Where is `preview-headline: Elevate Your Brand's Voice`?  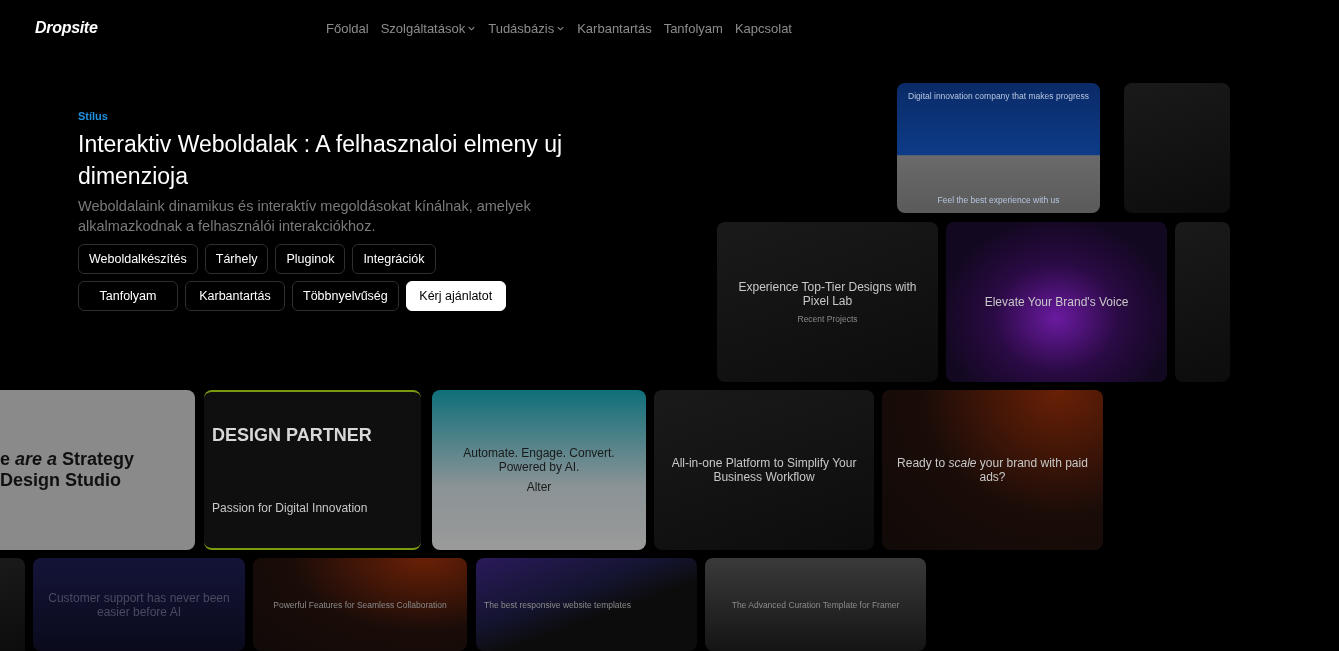 preview-headline: Elevate Your Brand's Voice is located at coordinates (1056, 302).